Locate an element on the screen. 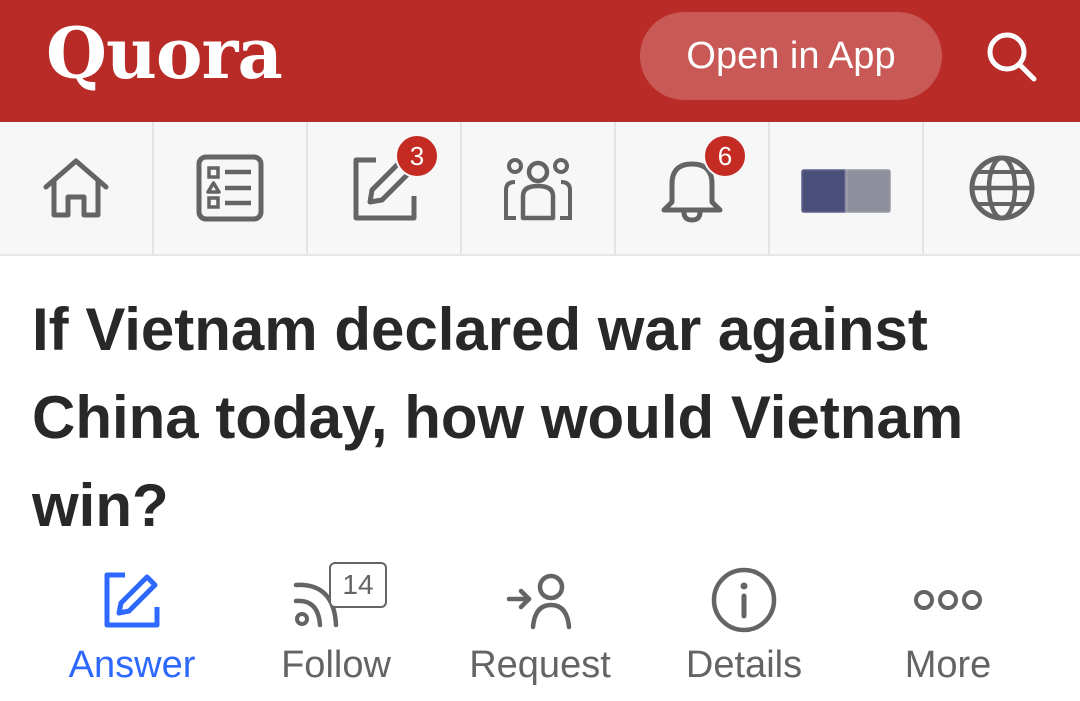  list-icon is located at coordinates (230, 188).